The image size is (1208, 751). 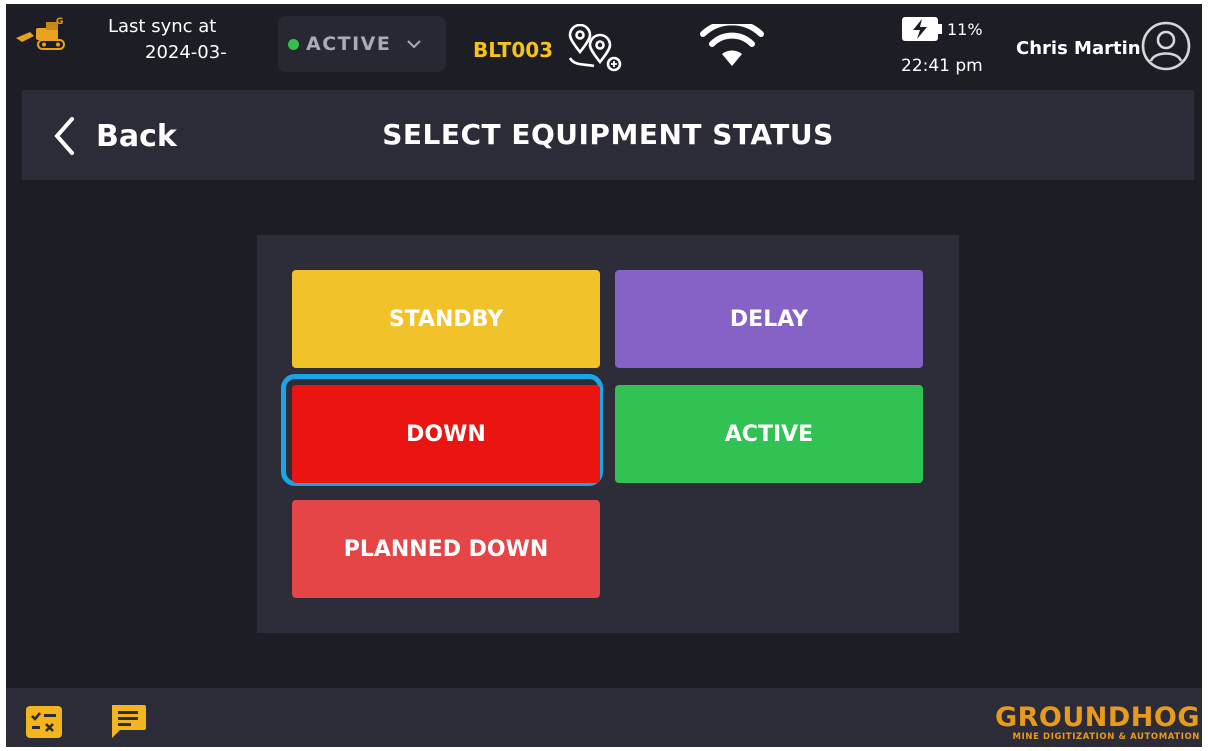 I want to click on sync-date: 2024-03-, so click(x=186, y=52).